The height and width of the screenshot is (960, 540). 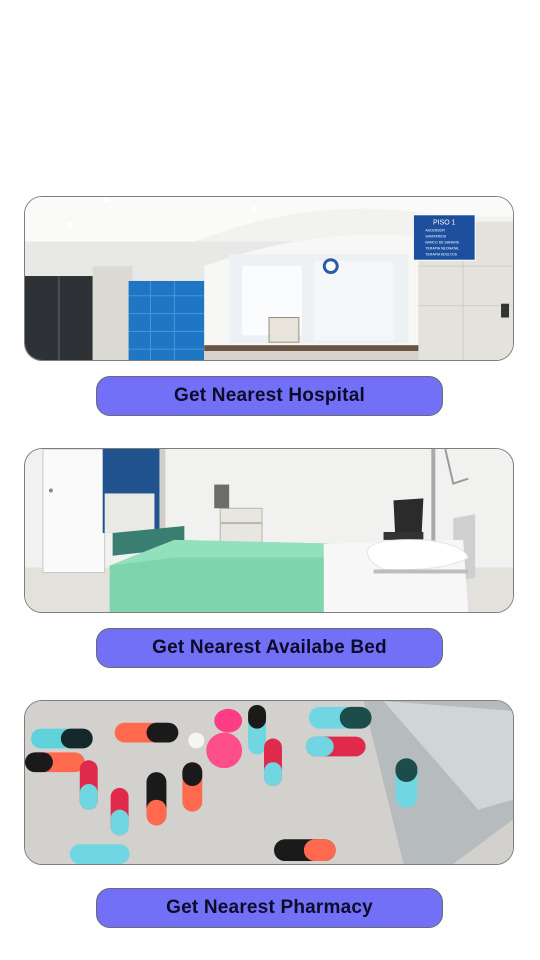 I want to click on sign-item: TERAPIA NEONATAL, so click(x=442, y=248).